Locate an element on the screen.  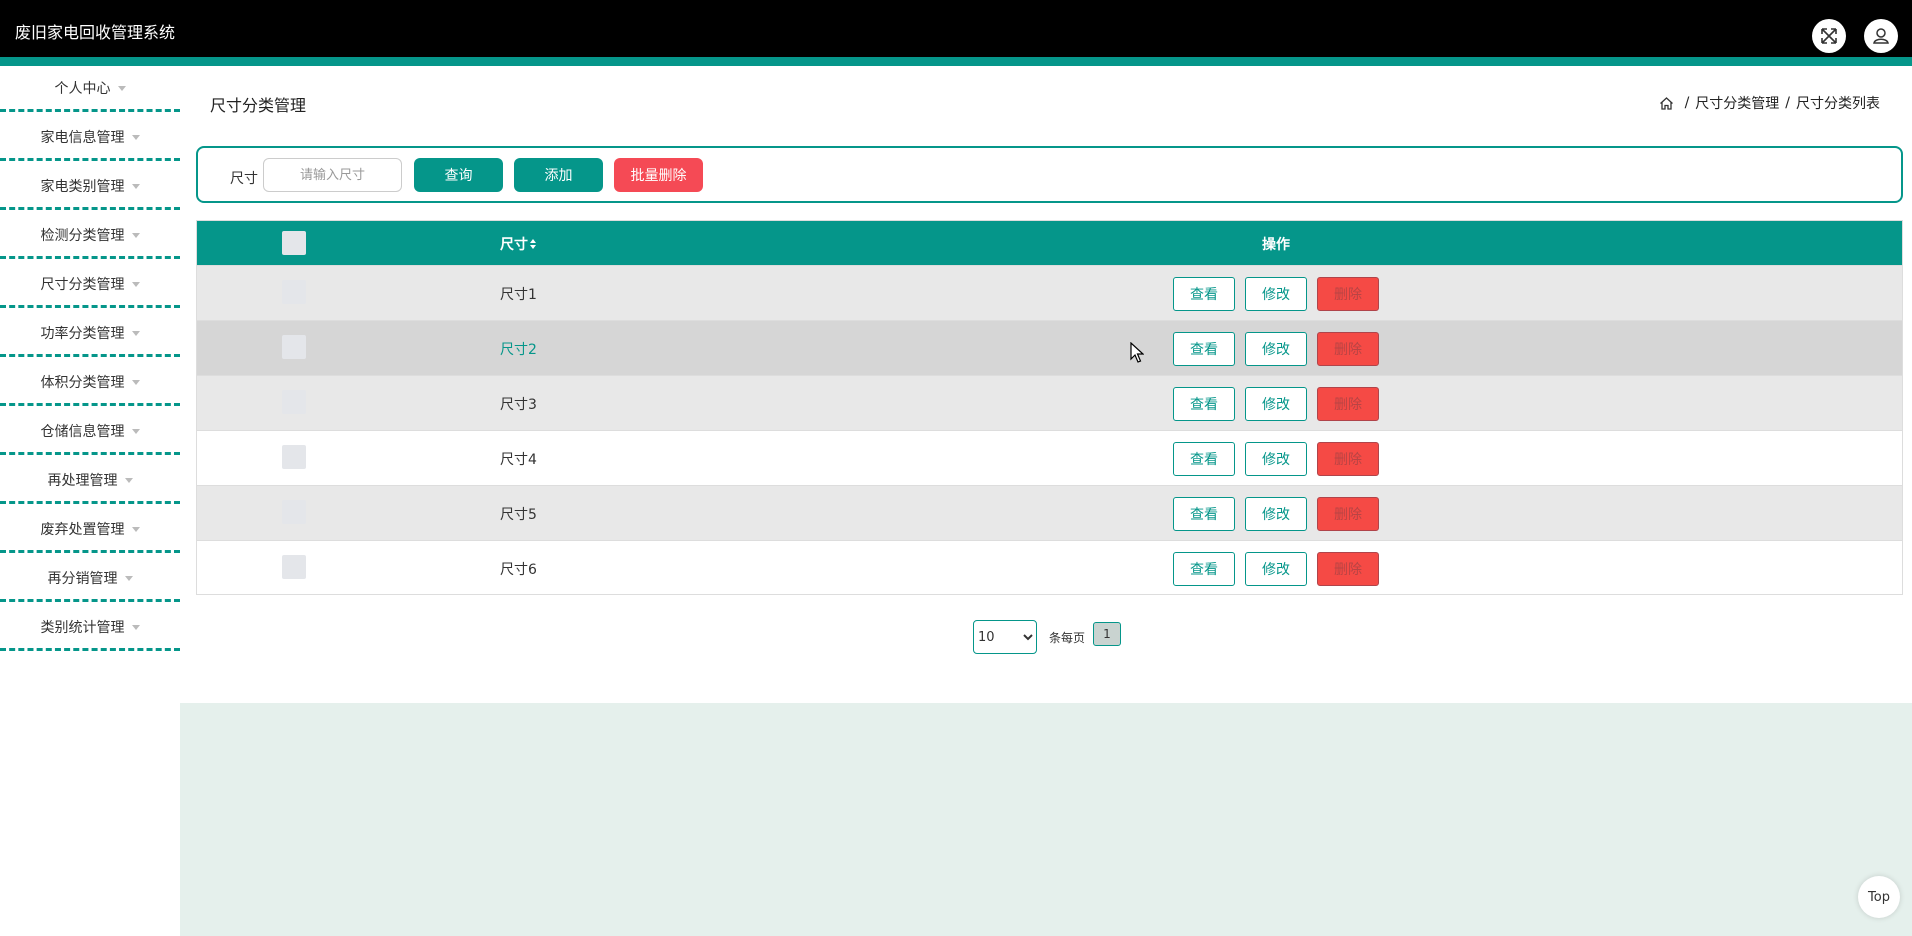
breadcrumb-level1: 尺寸分类管理 is located at coordinates (1737, 103).